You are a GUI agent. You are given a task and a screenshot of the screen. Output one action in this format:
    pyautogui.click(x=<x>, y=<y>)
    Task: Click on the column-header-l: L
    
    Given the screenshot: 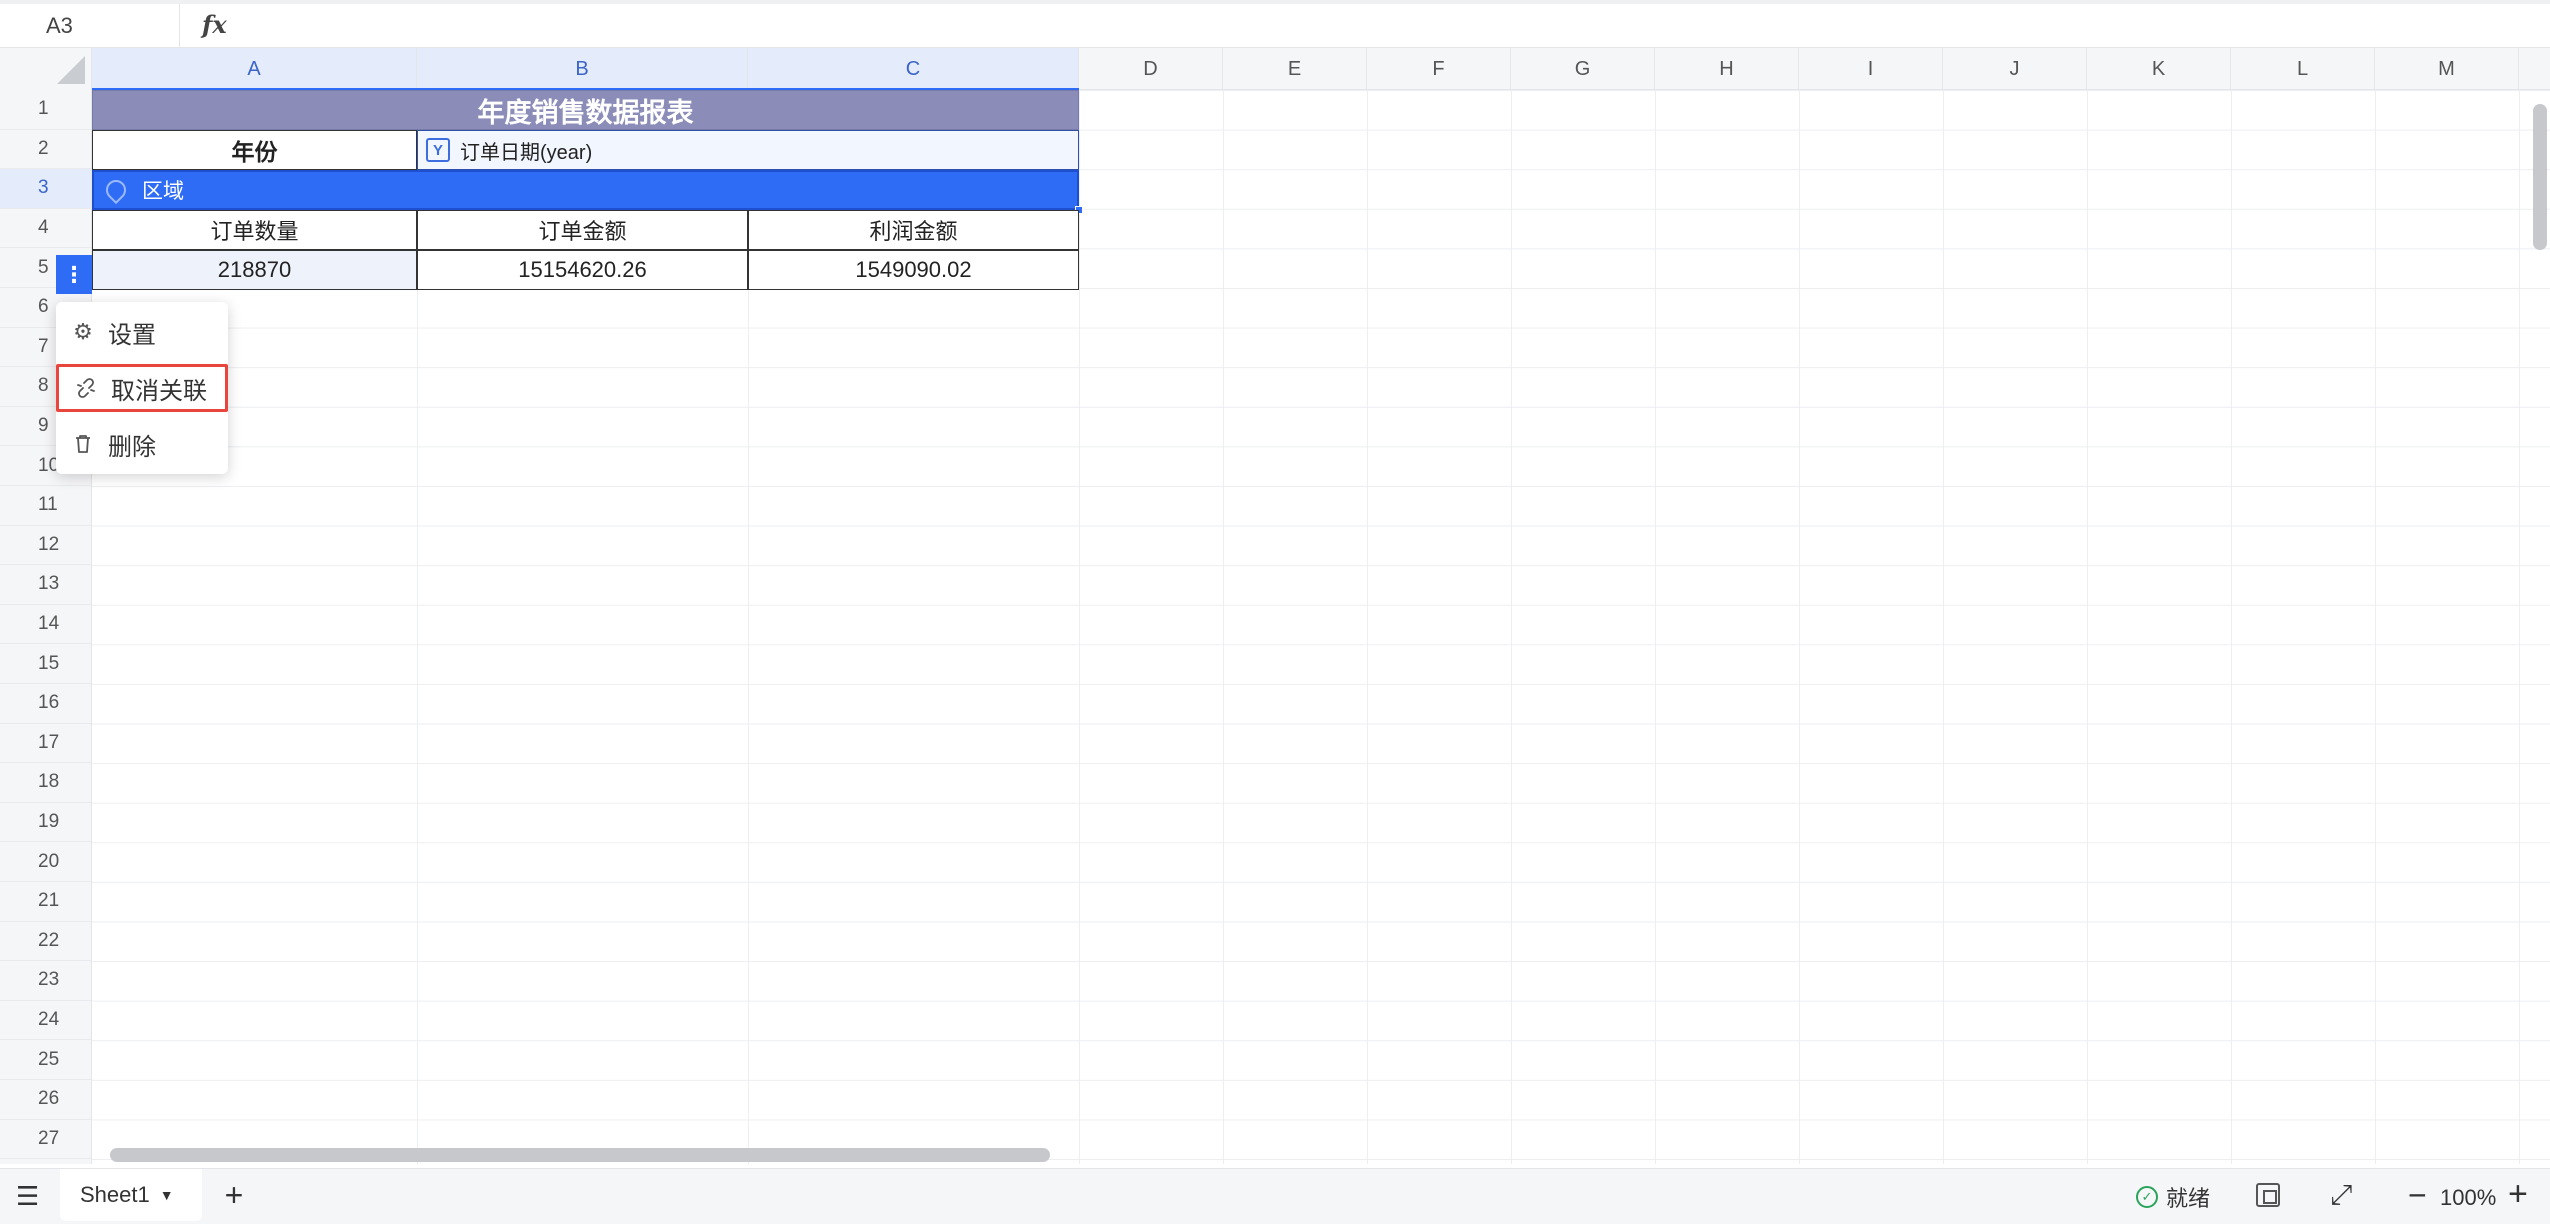 What is the action you would take?
    pyautogui.click(x=2303, y=69)
    